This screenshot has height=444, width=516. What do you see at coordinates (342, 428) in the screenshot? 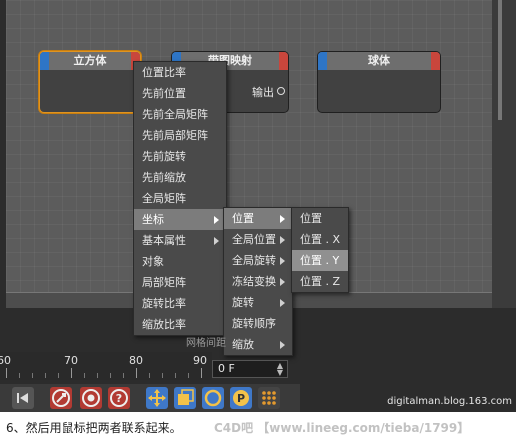
I see `forum-watermark: C4D吧 【www.lineeg.com/tieba/1799】` at bounding box center [342, 428].